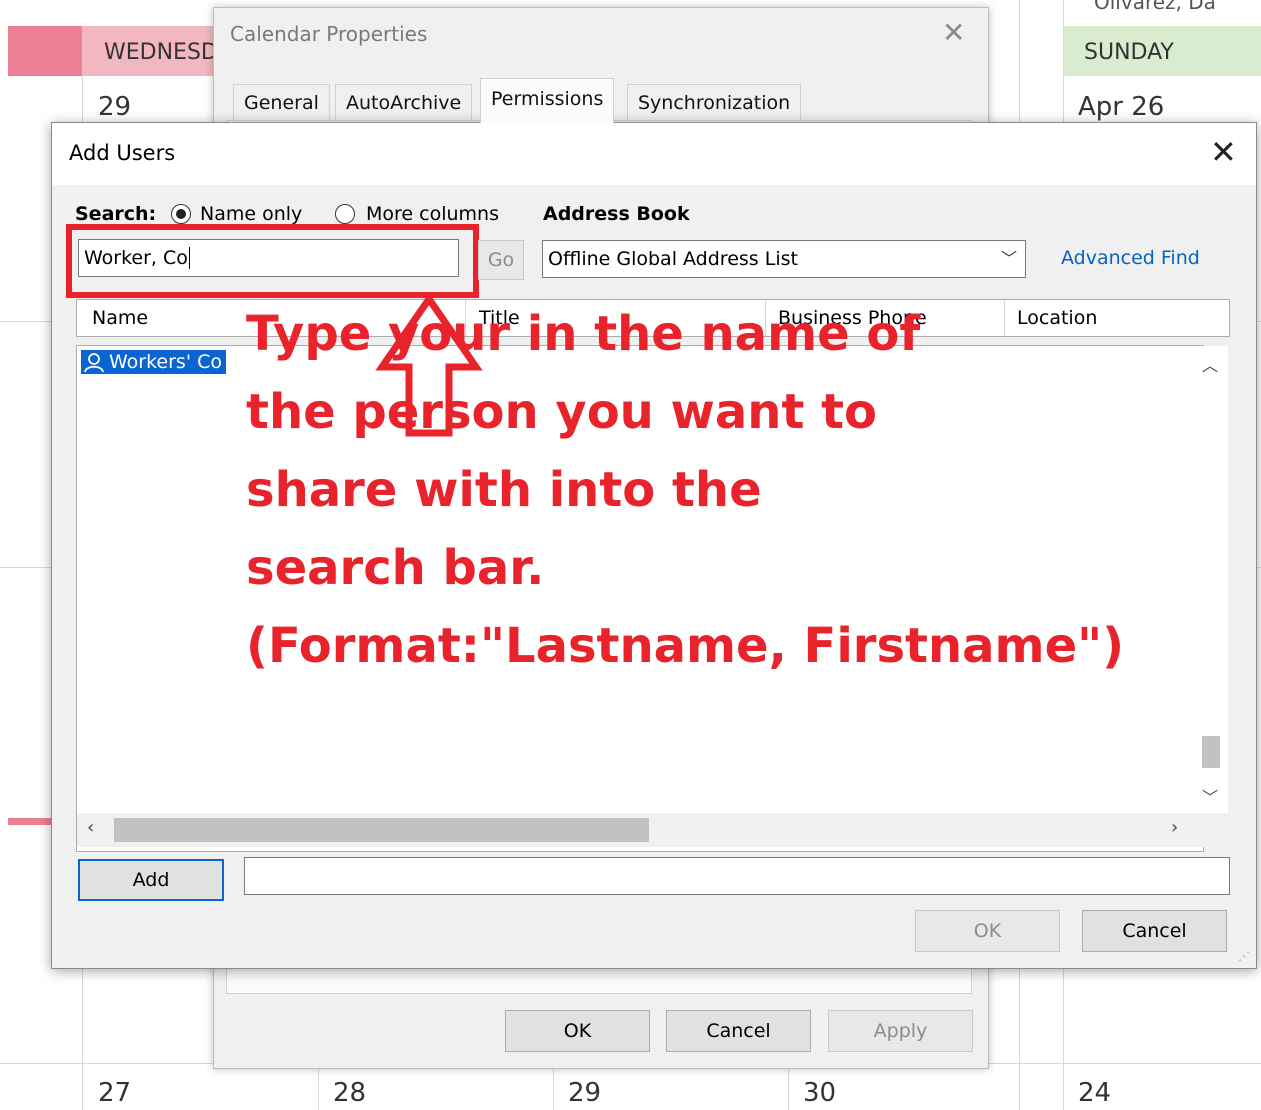 This screenshot has width=1261, height=1110. Describe the element at coordinates (547, 100) in the screenshot. I see `tab-permissions: Permissions` at that location.